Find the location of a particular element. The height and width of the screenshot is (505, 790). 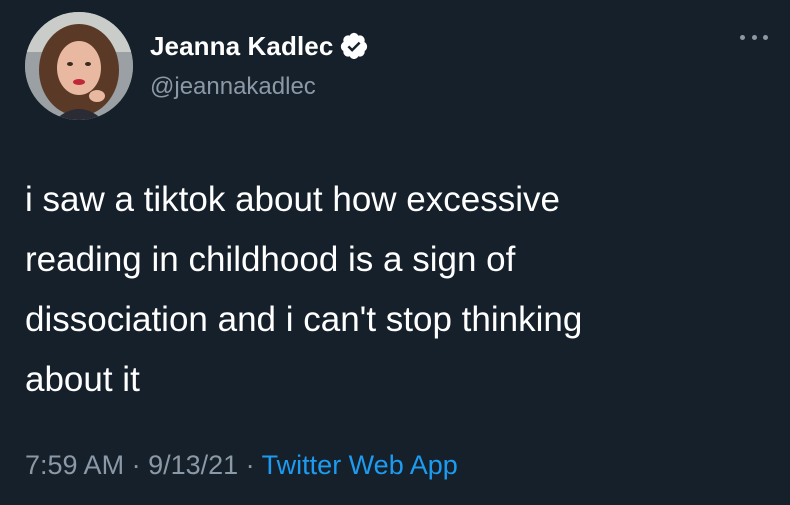

tweet-meta: 7:59 AM · 9/13/21 · Twitter Web App is located at coordinates (241, 465).